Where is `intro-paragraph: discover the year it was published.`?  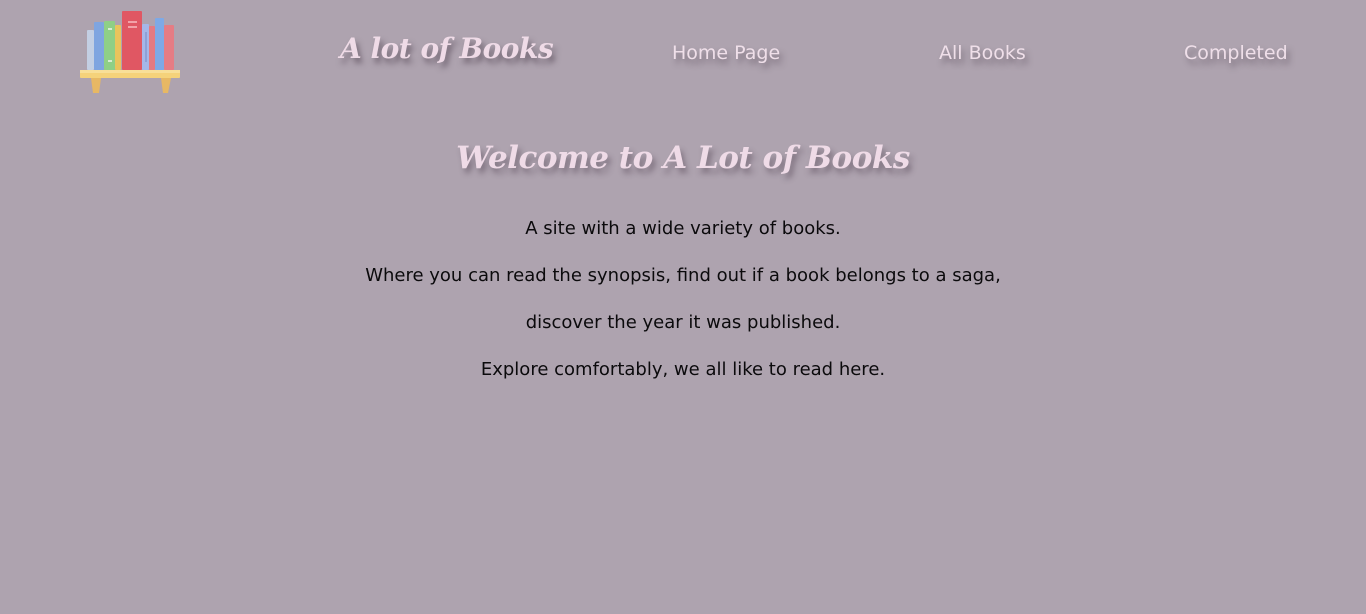 intro-paragraph: discover the year it was published. is located at coordinates (683, 322).